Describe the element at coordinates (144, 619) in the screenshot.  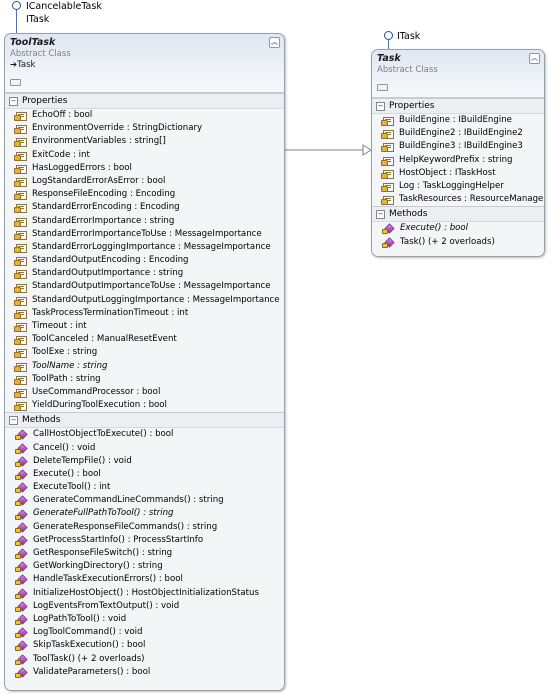
I see `method-item: LogPathToTool() : void` at that location.